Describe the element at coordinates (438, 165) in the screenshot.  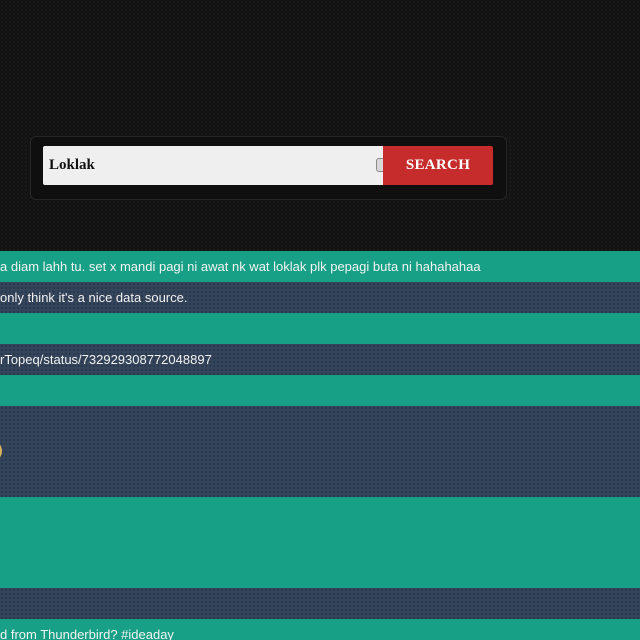
I see `search-button: SEARCH` at that location.